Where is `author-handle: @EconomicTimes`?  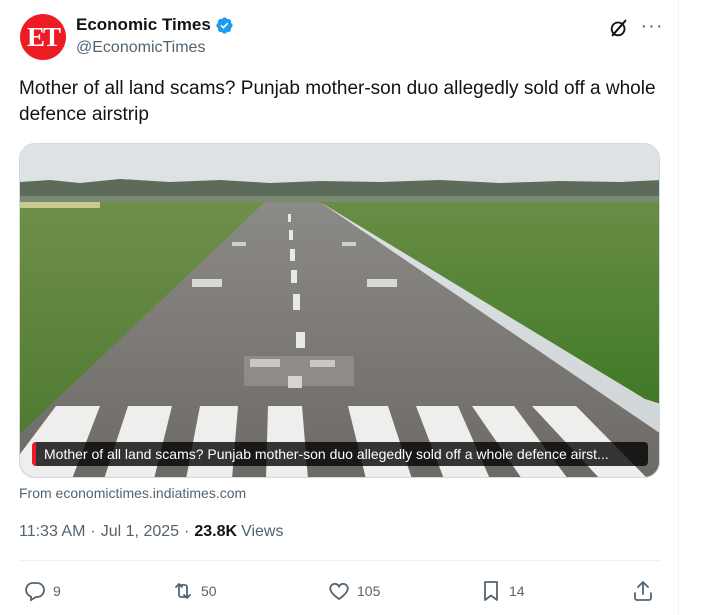
author-handle: @EconomicTimes is located at coordinates (140, 48).